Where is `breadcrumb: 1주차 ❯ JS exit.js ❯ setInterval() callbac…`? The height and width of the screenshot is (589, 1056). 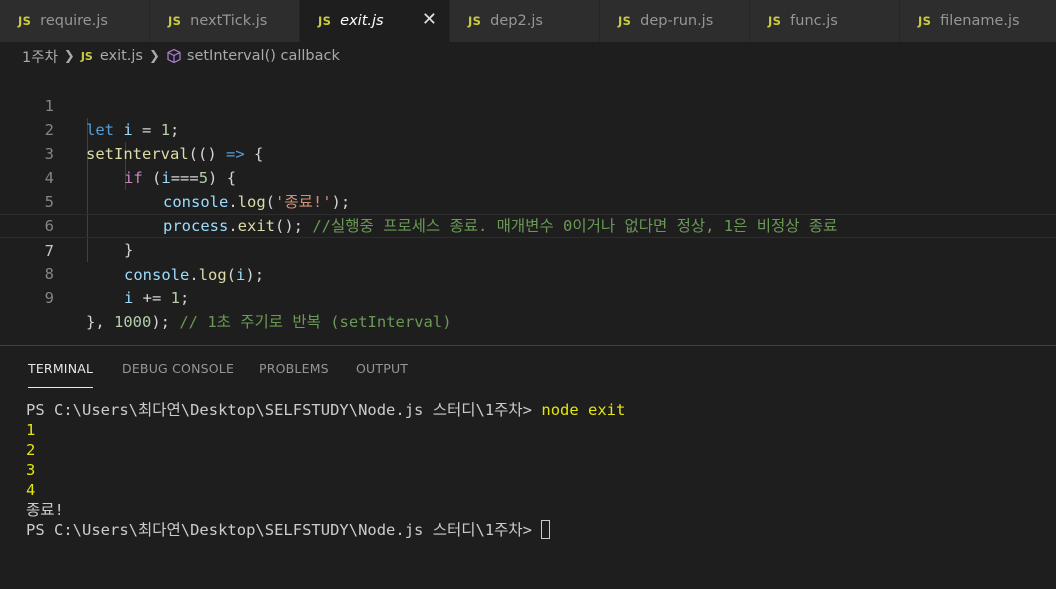
breadcrumb: 1주차 ❯ JS exit.js ❯ setInterval() callbac… is located at coordinates (528, 56).